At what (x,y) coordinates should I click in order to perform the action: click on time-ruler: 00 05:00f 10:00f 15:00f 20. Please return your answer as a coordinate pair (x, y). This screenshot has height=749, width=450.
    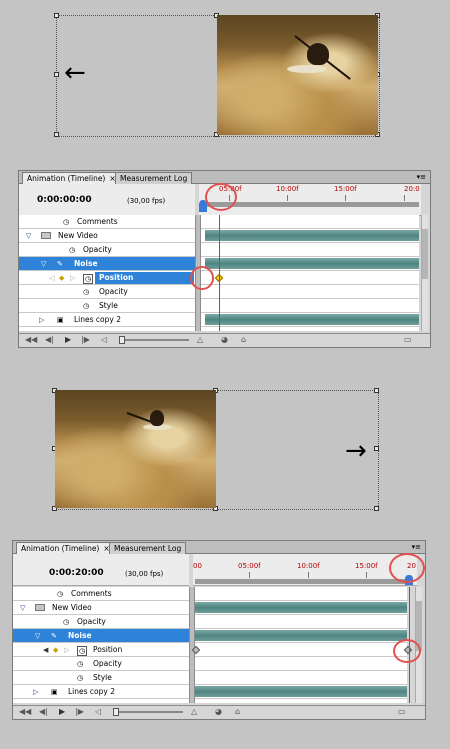
    Looking at the image, I should click on (305, 570).